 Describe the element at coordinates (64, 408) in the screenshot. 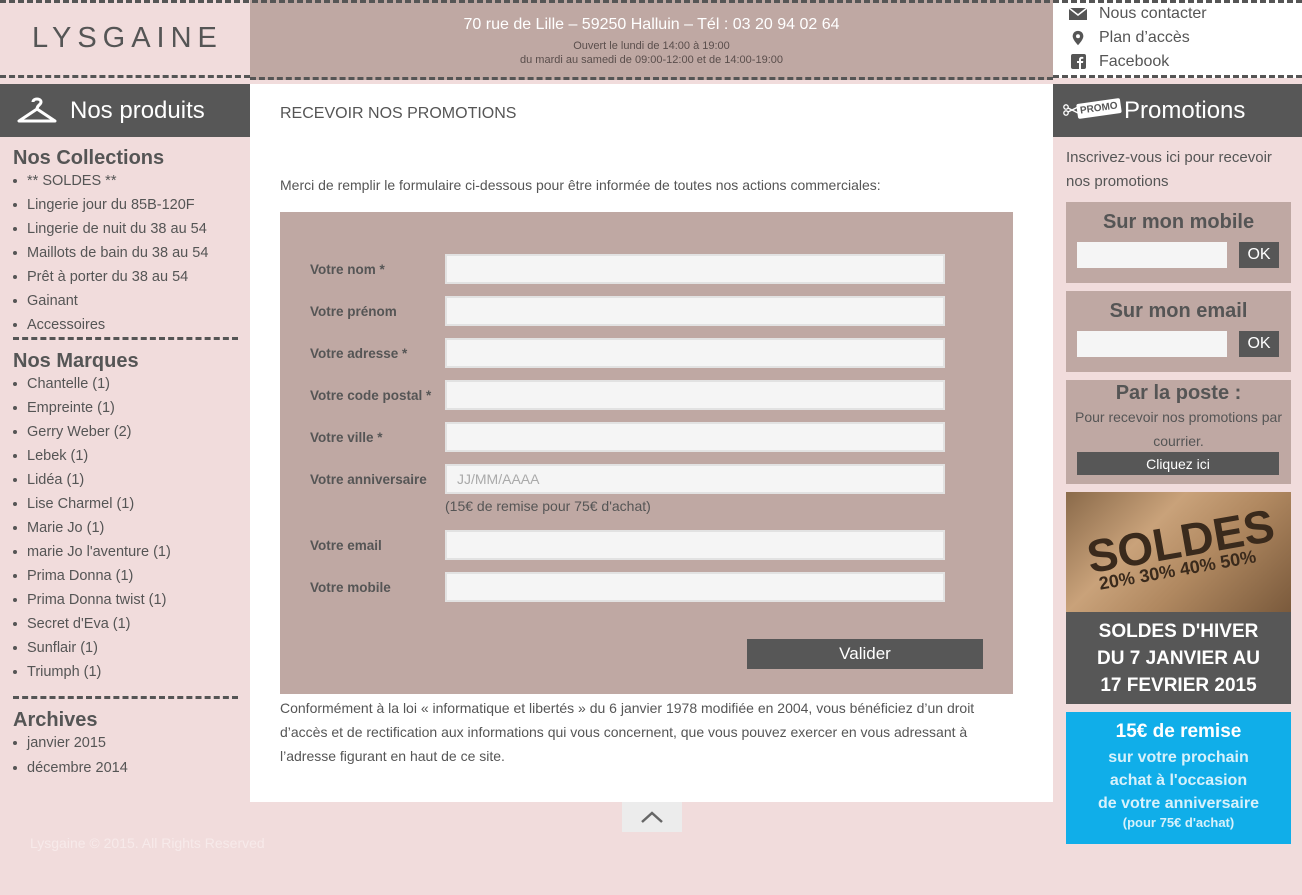

I see `brand-link: Empreinte (1)` at that location.